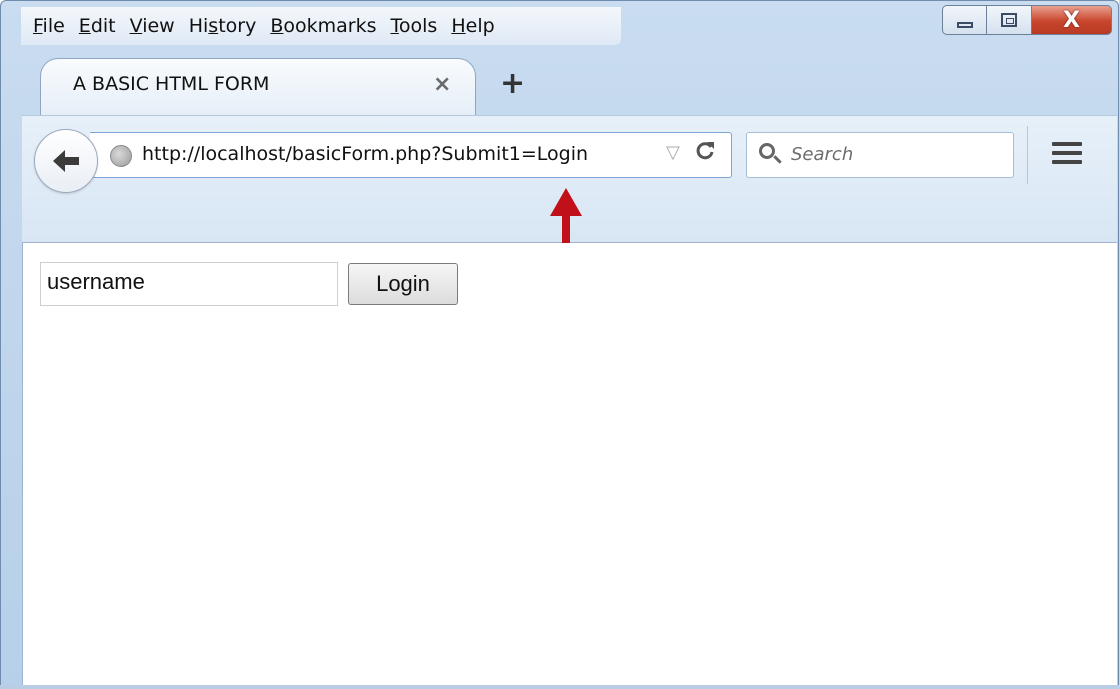 The image size is (1119, 689). What do you see at coordinates (403, 284) in the screenshot?
I see `login-button: Login` at bounding box center [403, 284].